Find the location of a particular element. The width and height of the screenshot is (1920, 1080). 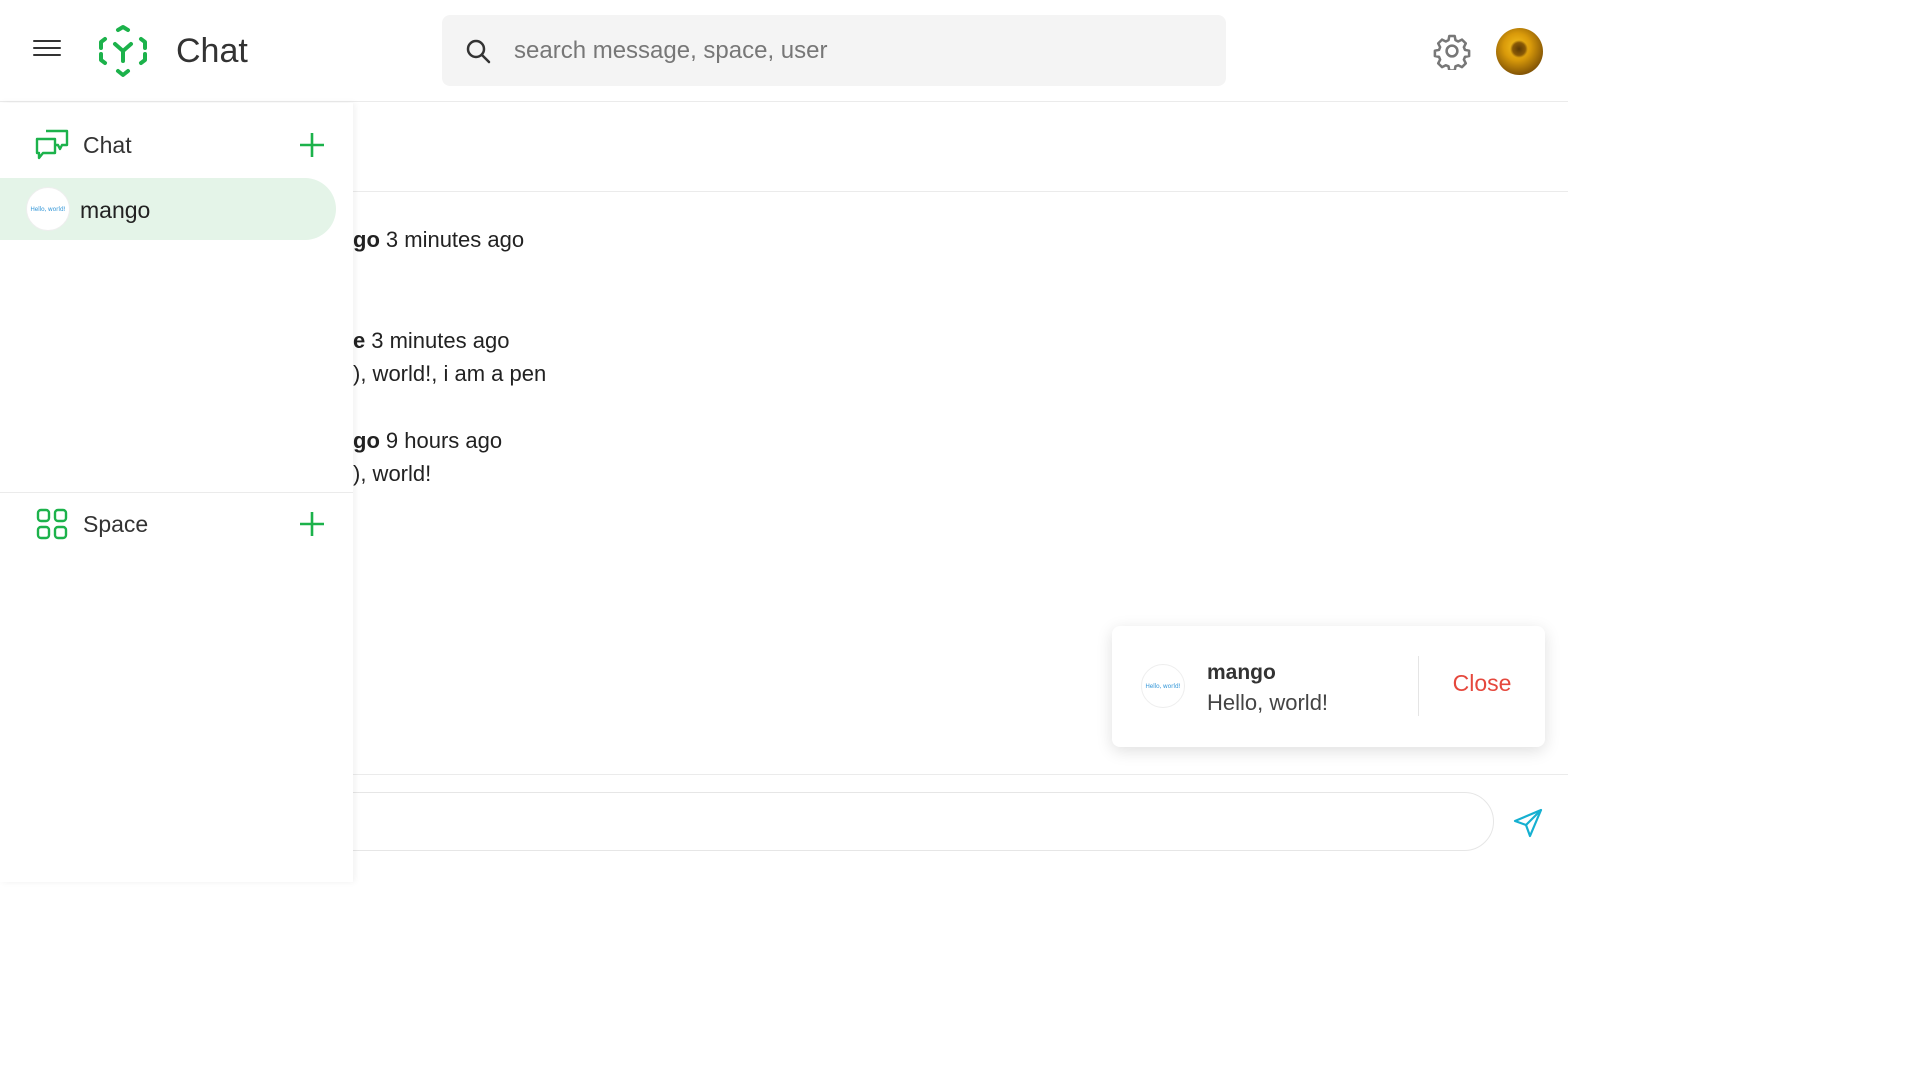

message-text: ), world! is located at coordinates (392, 473).